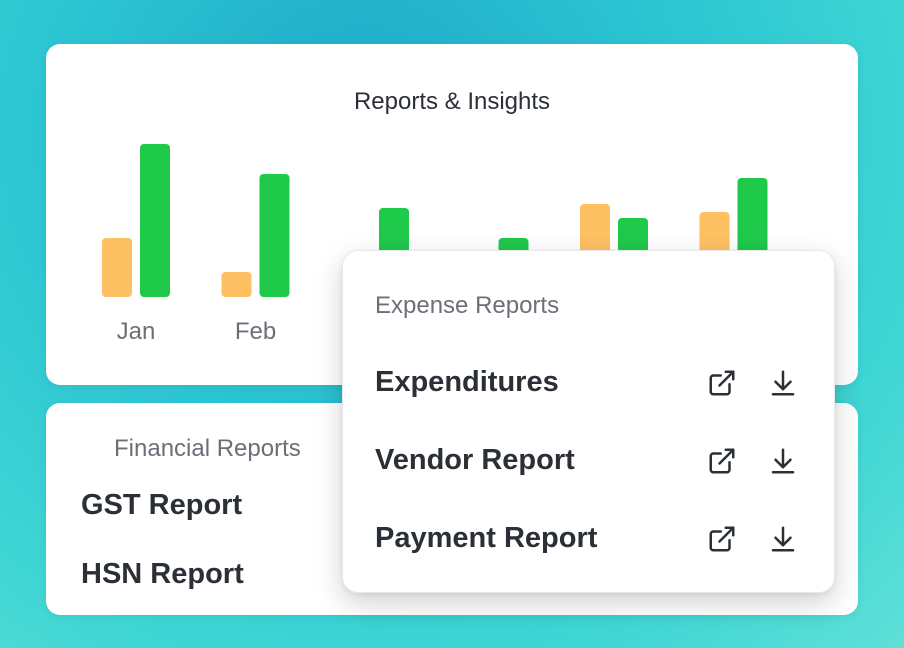  What do you see at coordinates (475, 460) in the screenshot?
I see `vendor-report-label: Vendor Report` at bounding box center [475, 460].